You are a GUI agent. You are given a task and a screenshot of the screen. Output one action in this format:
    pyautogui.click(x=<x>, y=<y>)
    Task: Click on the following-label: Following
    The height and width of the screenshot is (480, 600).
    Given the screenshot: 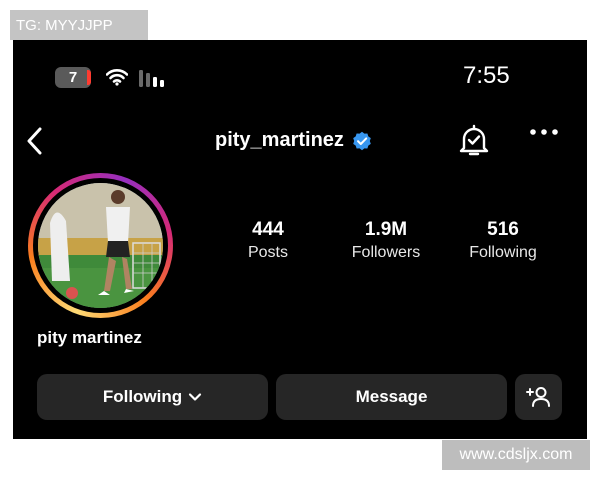 What is the action you would take?
    pyautogui.click(x=503, y=252)
    